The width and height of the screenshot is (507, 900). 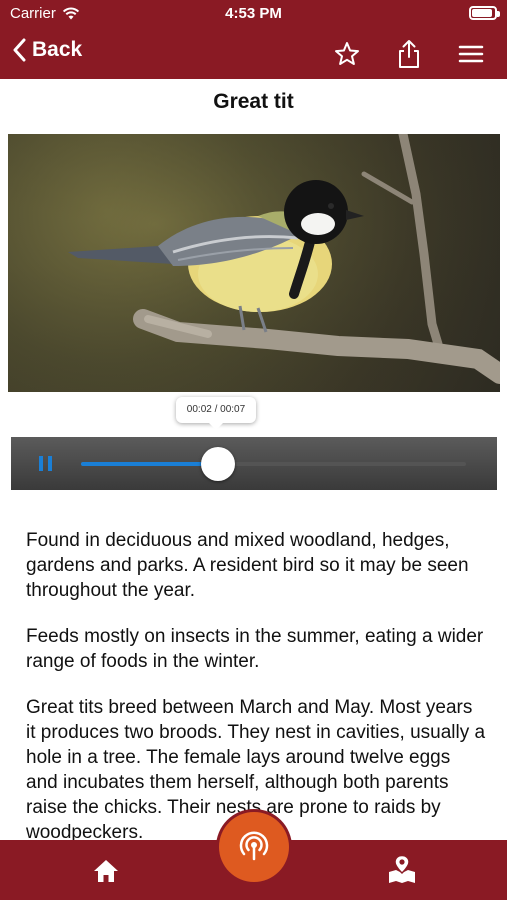 What do you see at coordinates (253, 53) in the screenshot?
I see `navigation-bar: Back` at bounding box center [253, 53].